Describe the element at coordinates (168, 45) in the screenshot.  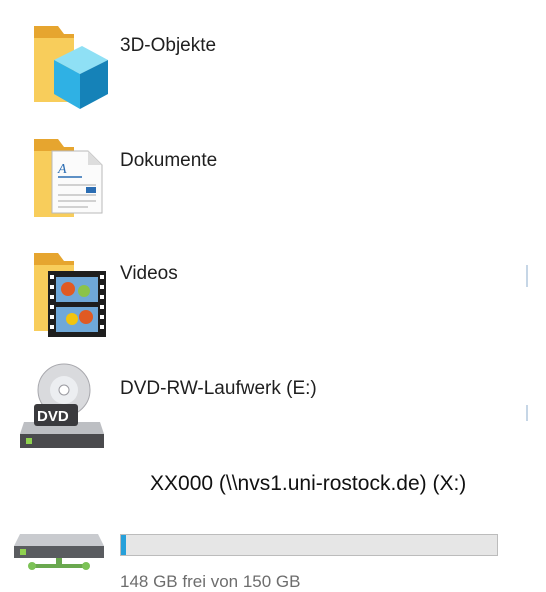
I see `folder-label: 3D-Objekte` at that location.